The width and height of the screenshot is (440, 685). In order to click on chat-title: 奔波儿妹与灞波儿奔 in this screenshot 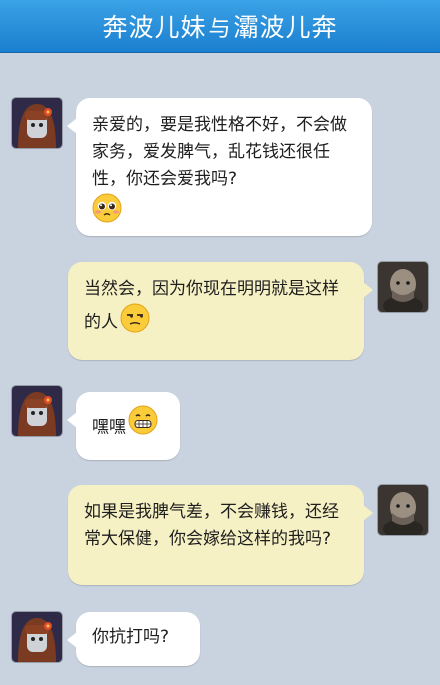, I will do `click(219, 26)`.